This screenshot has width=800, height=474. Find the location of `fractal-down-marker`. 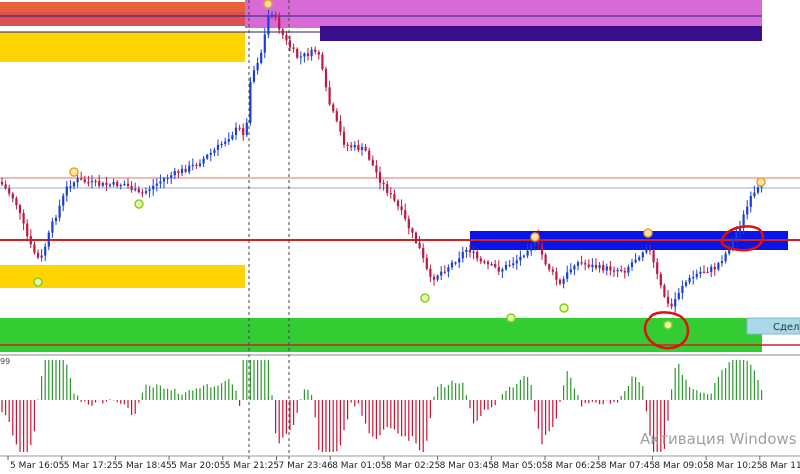

fractal-down-marker is located at coordinates (139, 204).